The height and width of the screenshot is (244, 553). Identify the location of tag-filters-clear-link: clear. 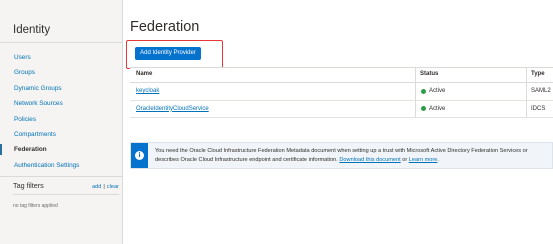
(113, 187).